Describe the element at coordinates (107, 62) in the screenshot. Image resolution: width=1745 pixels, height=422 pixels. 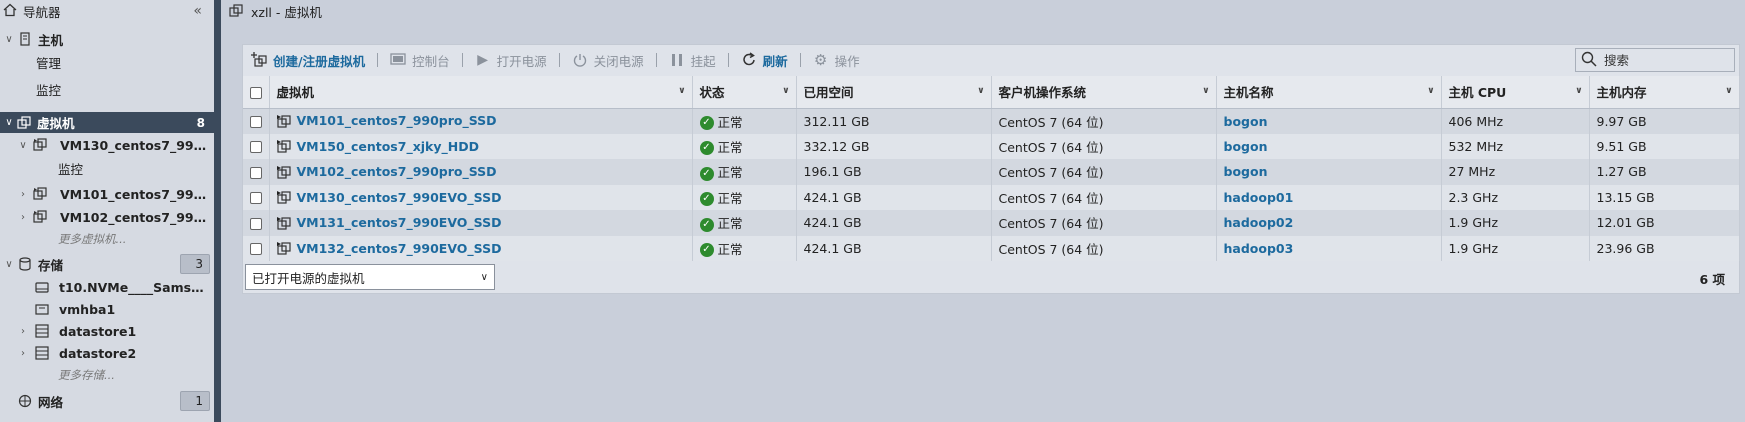
I see `sidebar-item-manage: 管理` at that location.